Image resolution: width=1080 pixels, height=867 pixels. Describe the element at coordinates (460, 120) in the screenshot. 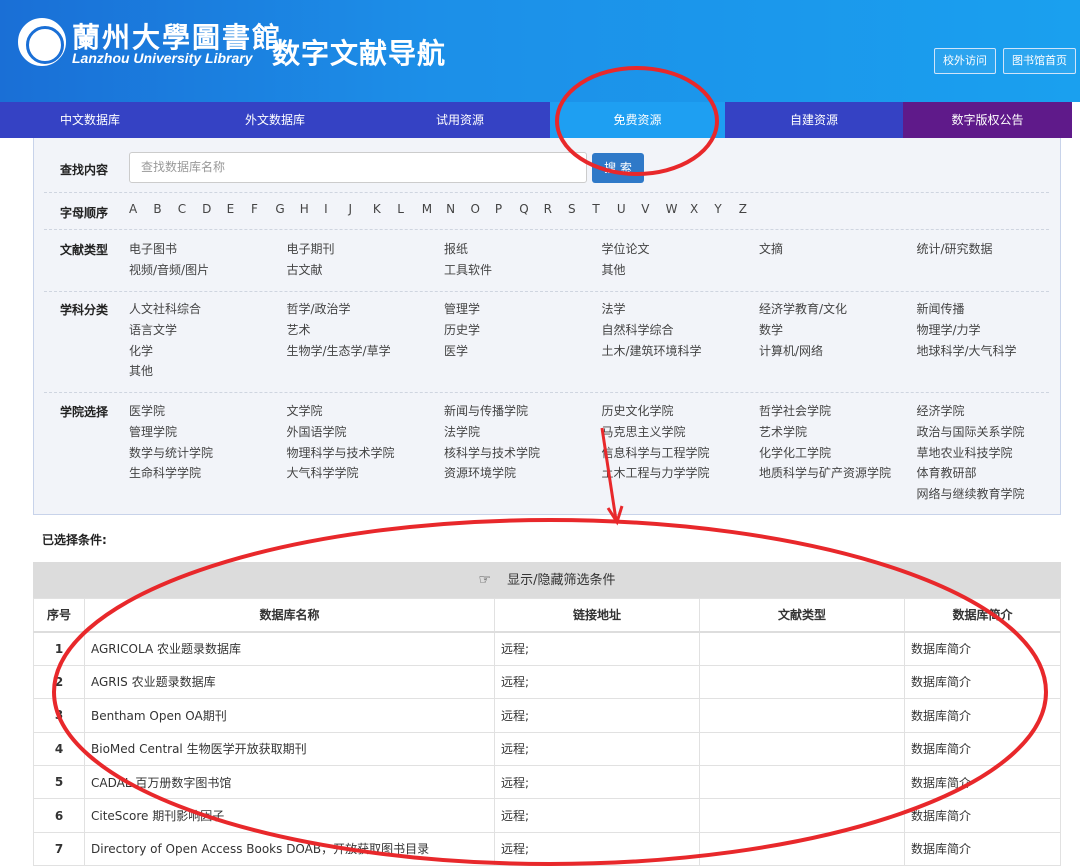

I see `nav-trial: 试用资源` at that location.